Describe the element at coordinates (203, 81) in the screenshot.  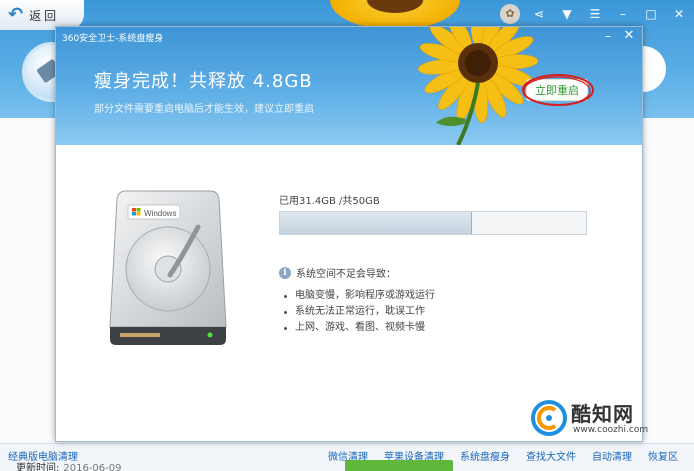
I see `result-headline: 瘦身完成！共释放 4.8GB` at that location.